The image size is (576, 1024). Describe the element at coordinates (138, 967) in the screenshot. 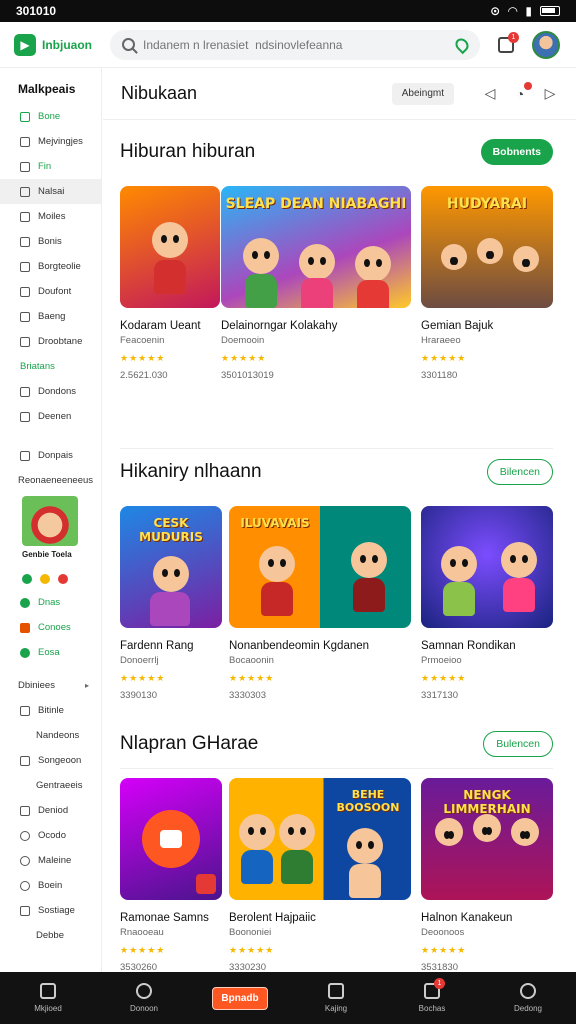

I see `card-meta: 3530260` at that location.